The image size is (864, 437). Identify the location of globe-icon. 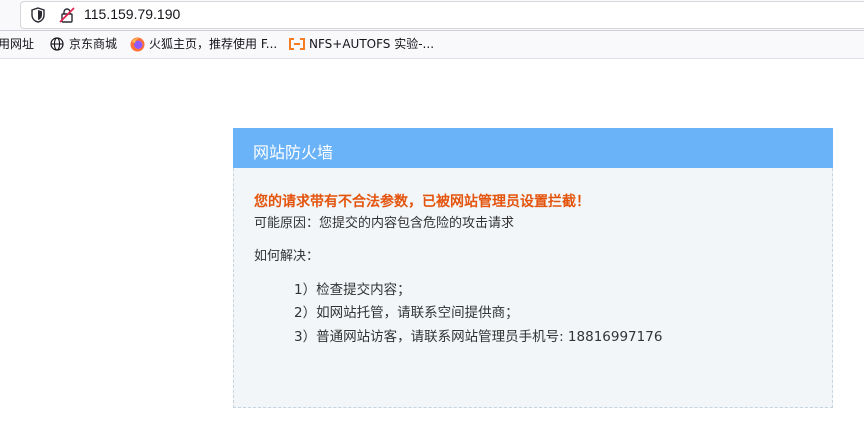
(57, 44).